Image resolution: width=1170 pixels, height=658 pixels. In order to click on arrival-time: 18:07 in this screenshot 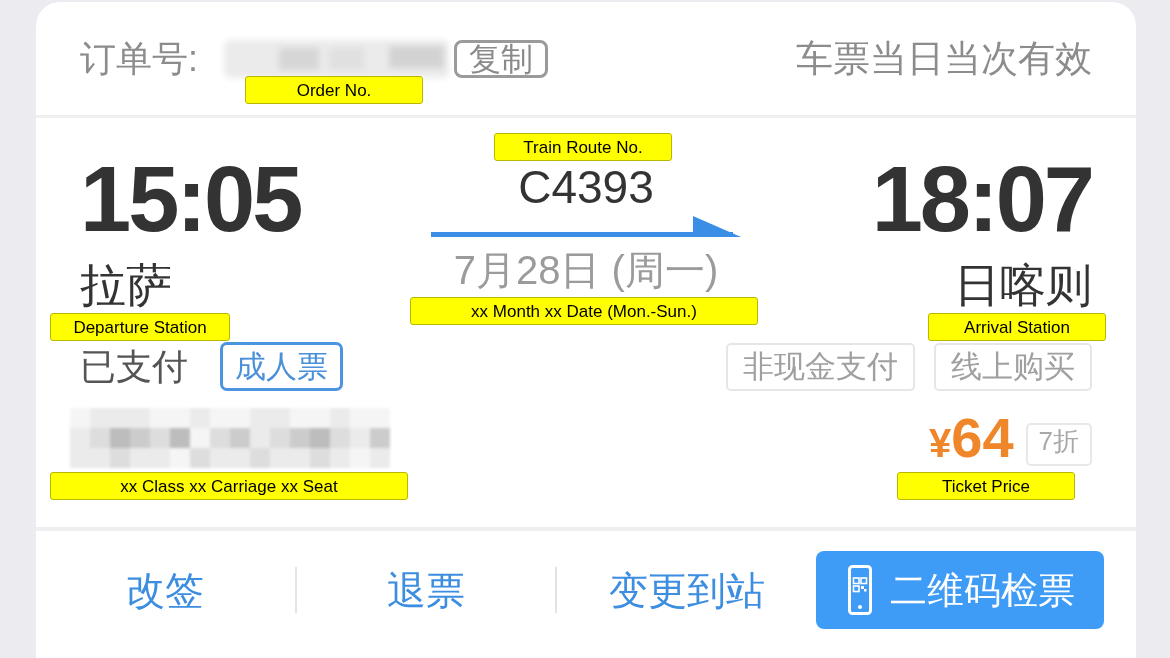, I will do `click(981, 199)`.